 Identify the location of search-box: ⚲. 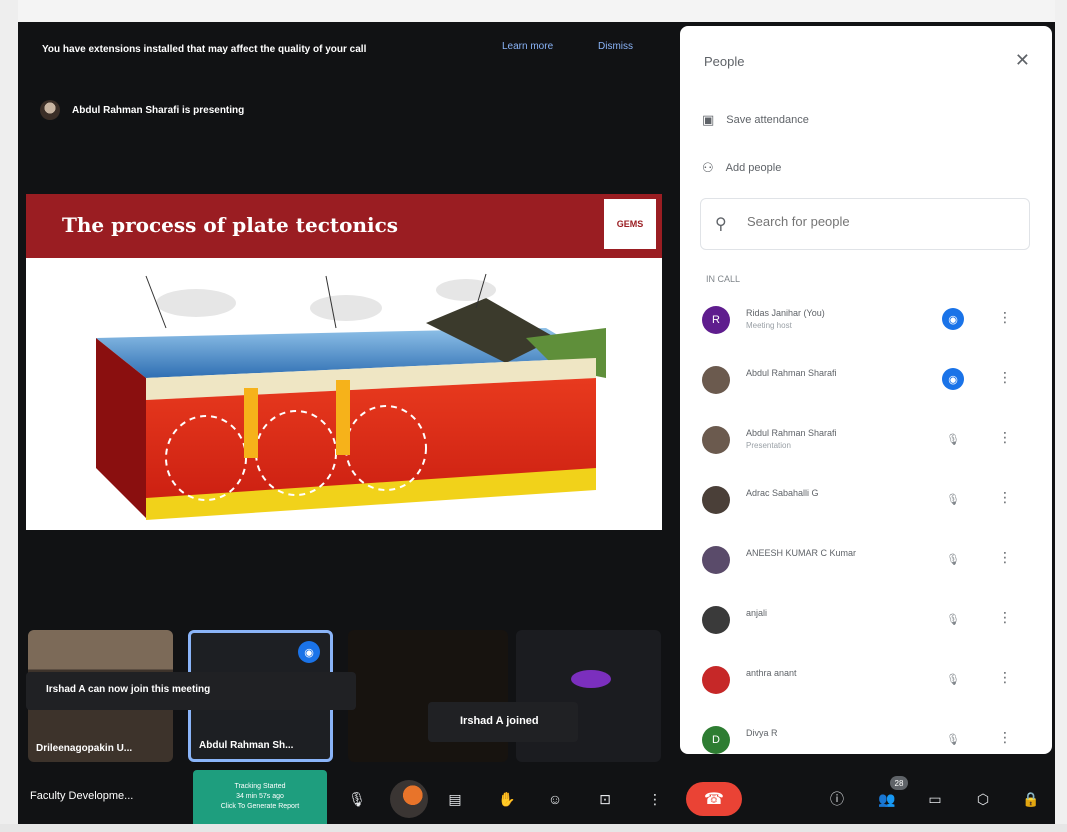
(865, 224).